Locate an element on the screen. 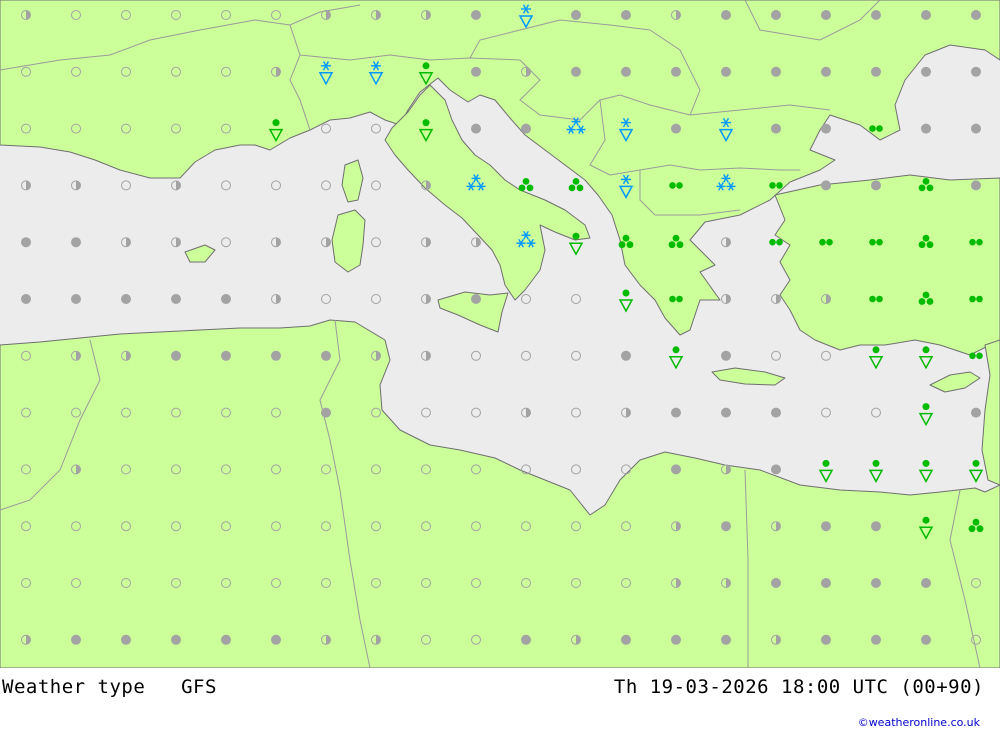  forecast-datetime: Th 19-03-2026 18:00 UTC (00+90) is located at coordinates (798, 687).